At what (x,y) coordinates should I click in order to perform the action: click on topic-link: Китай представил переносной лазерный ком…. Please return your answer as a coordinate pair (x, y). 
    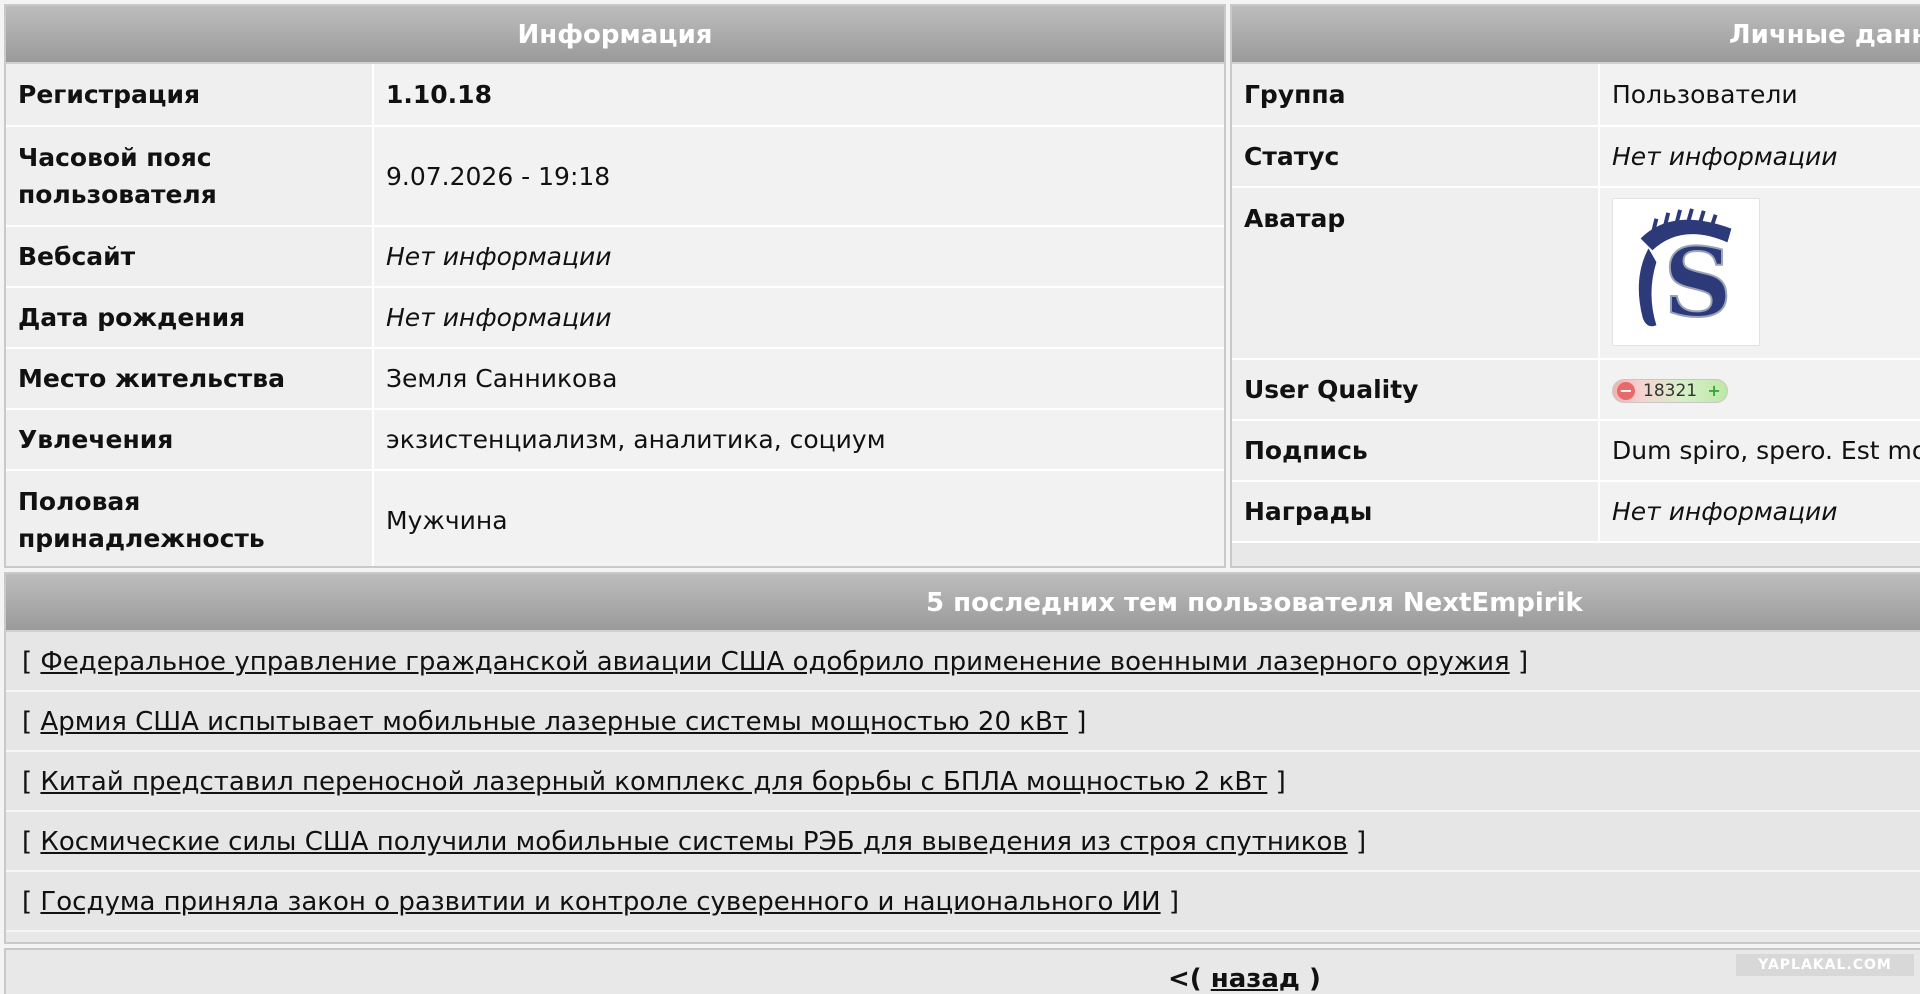
    Looking at the image, I should click on (653, 782).